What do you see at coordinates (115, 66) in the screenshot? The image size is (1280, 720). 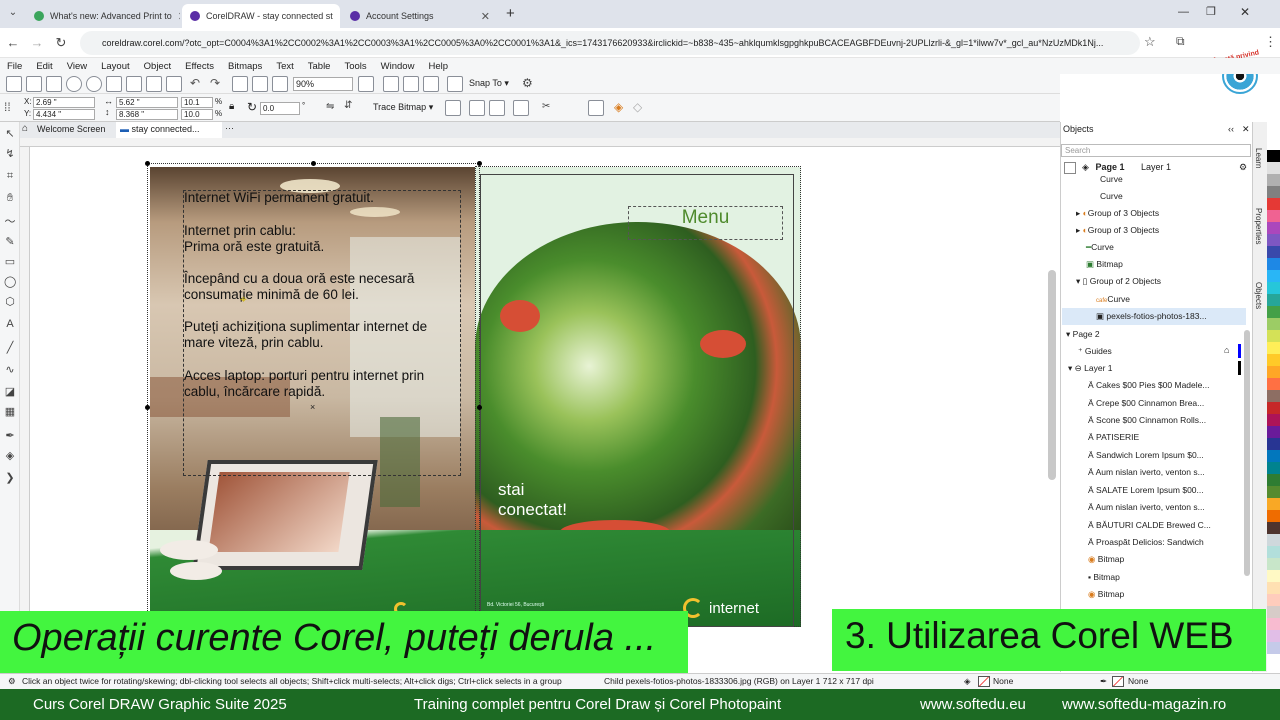 I see `menu-layout: Layout` at bounding box center [115, 66].